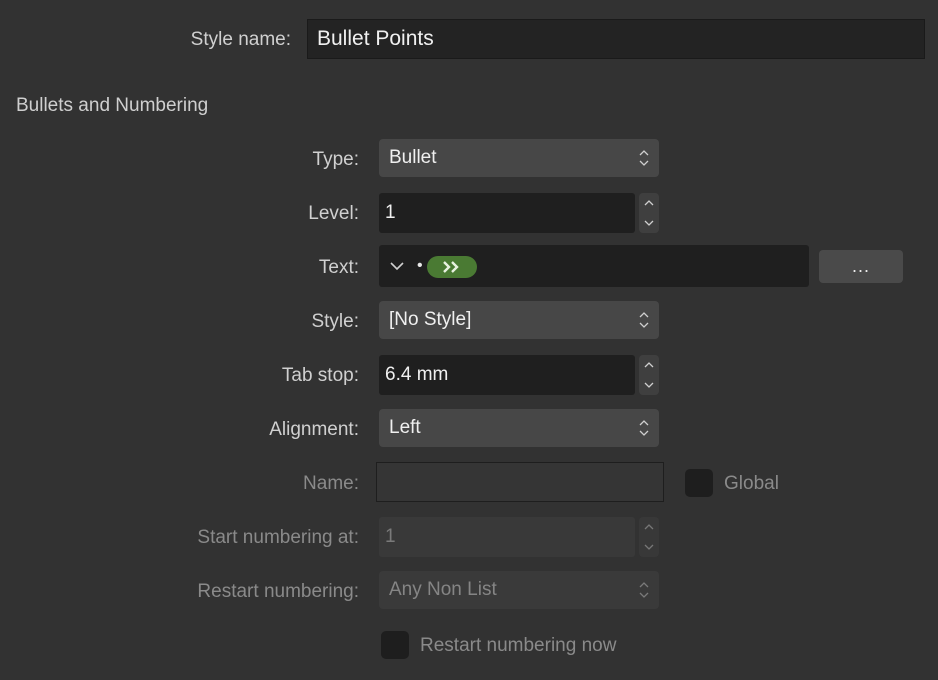 This screenshot has height=680, width=938. I want to click on alignment-label: Alignment:, so click(314, 429).